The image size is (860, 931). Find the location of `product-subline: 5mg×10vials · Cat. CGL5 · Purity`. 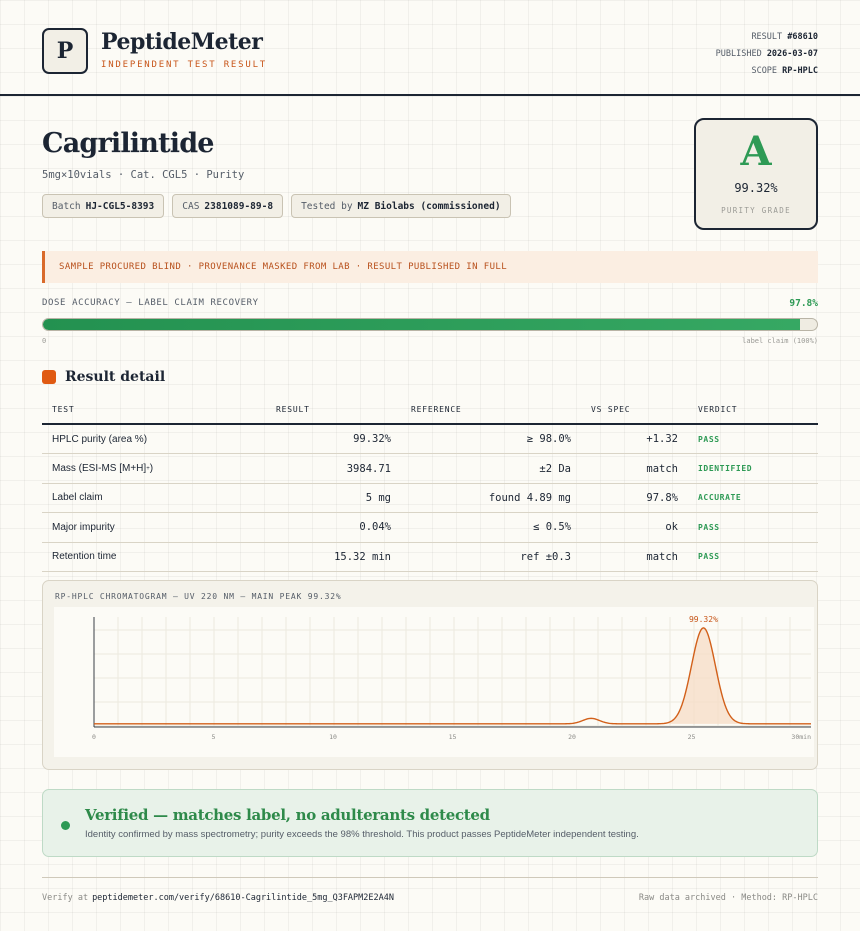

product-subline: 5mg×10vials · Cat. CGL5 · Purity is located at coordinates (143, 175).